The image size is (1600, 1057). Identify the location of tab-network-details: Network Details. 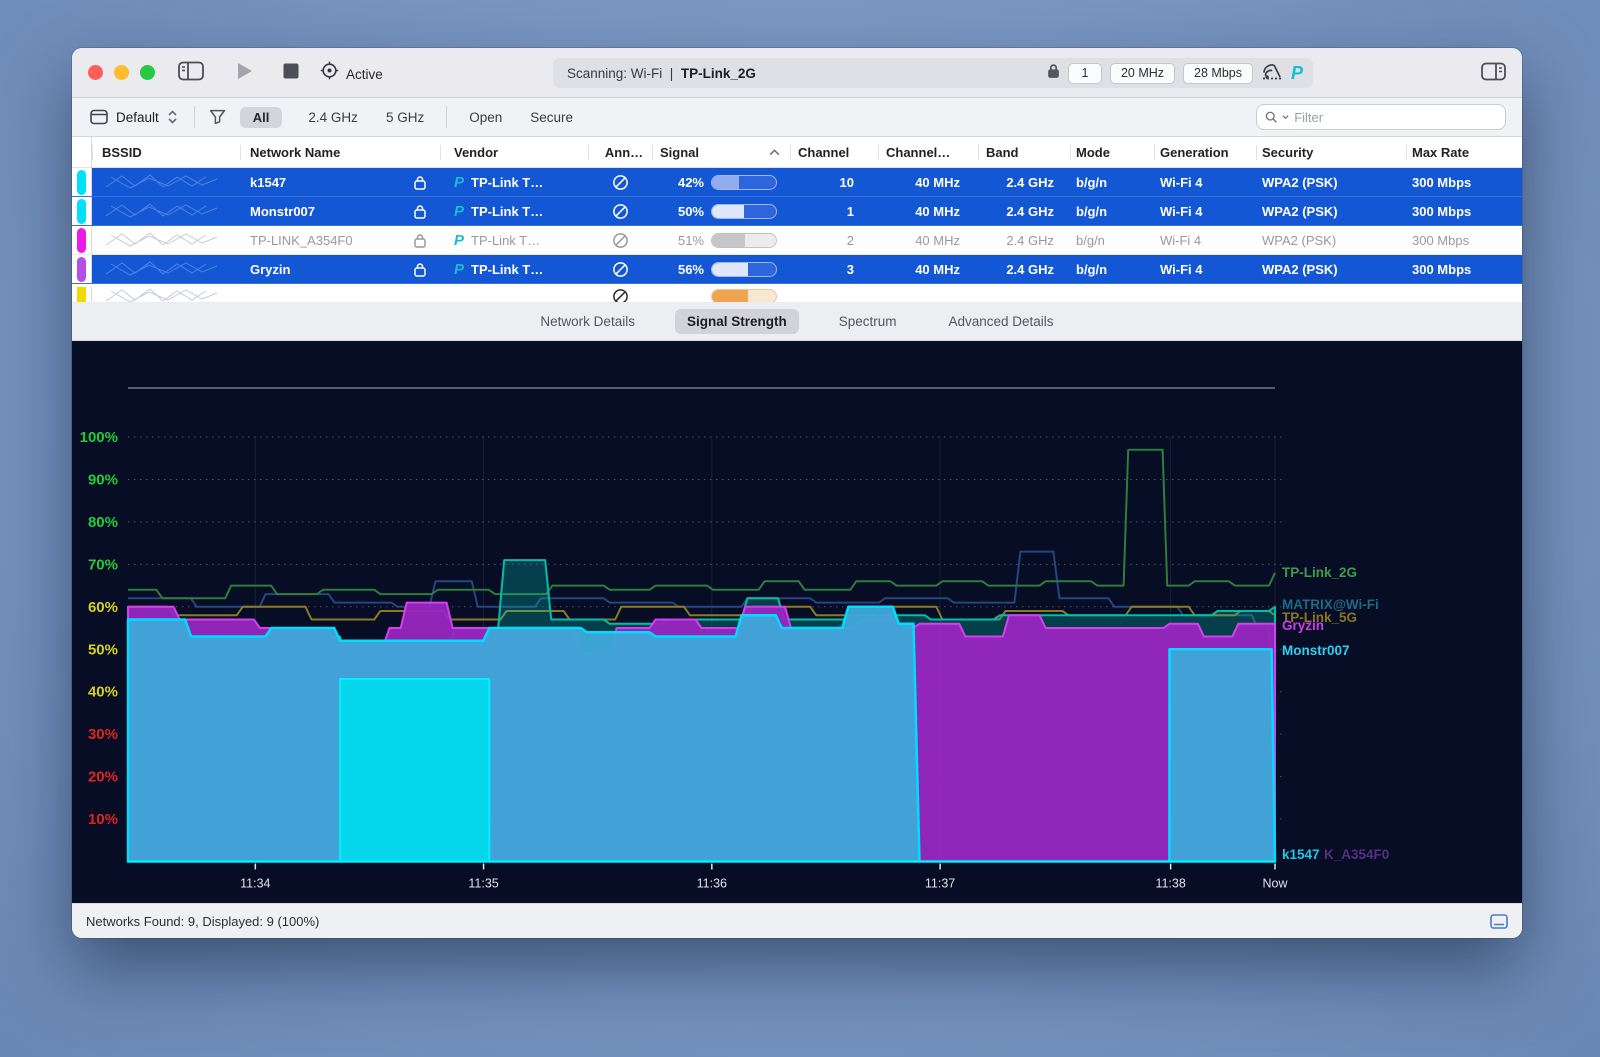
(587, 321).